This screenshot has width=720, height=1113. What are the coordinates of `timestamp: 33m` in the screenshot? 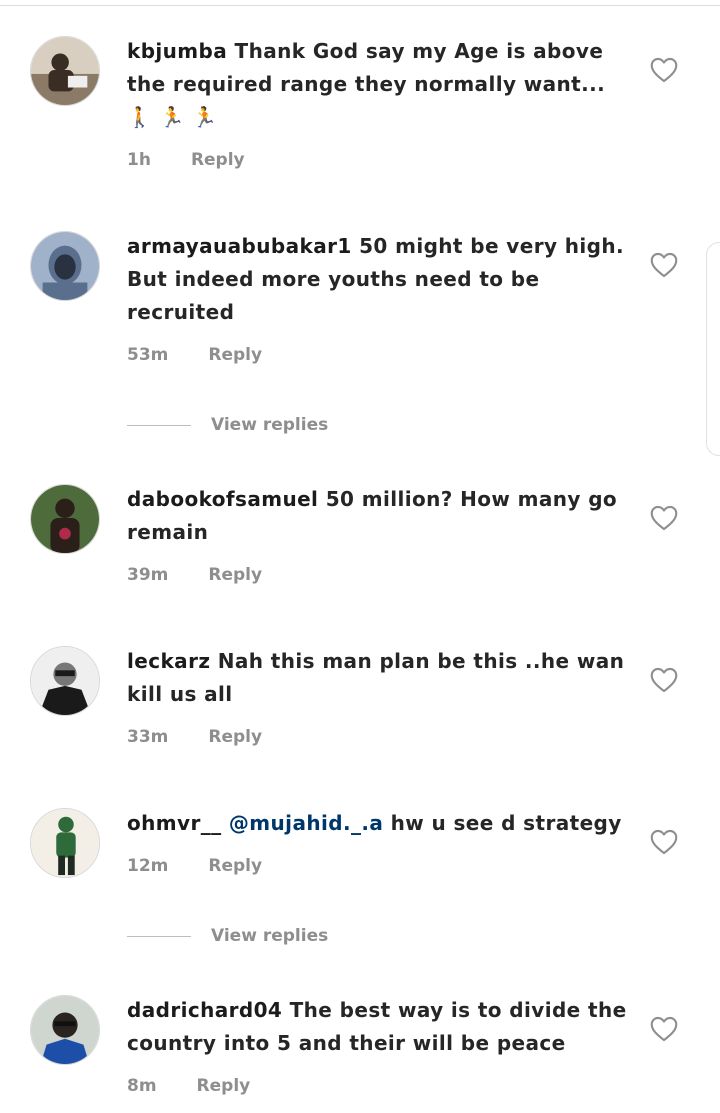 It's located at (148, 737).